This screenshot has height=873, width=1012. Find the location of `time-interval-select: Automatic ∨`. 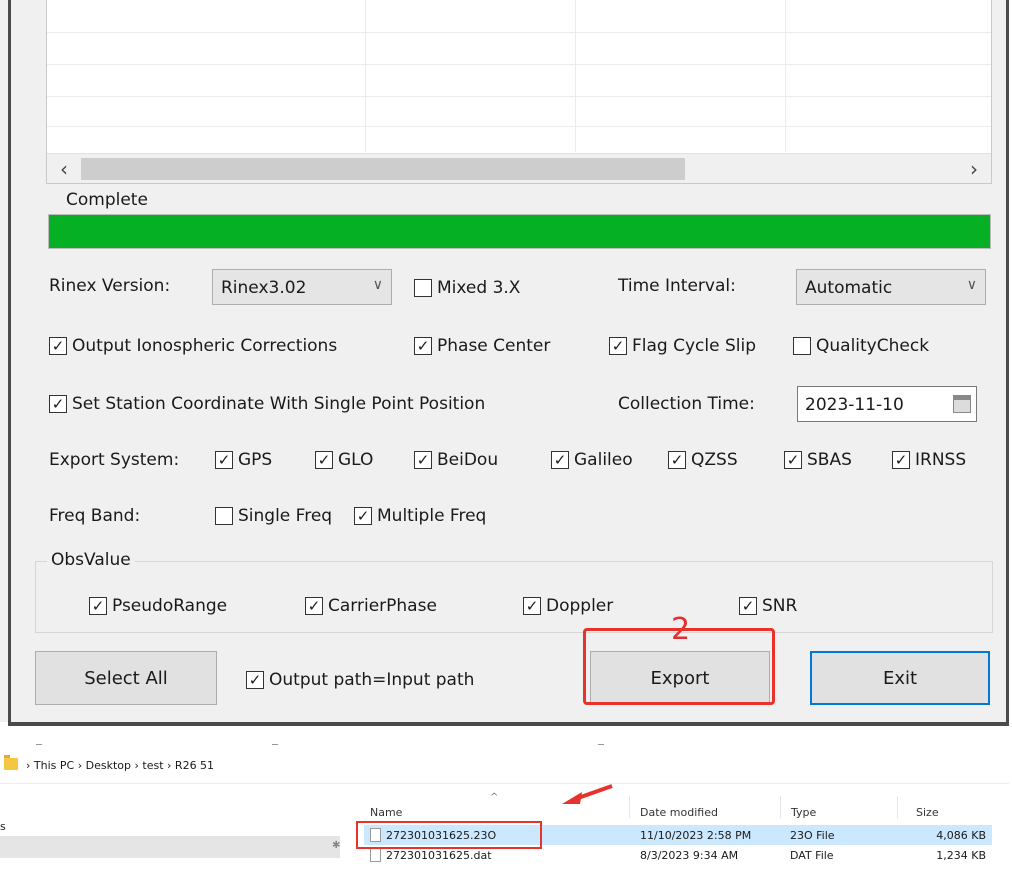

time-interval-select: Automatic ∨ is located at coordinates (891, 287).